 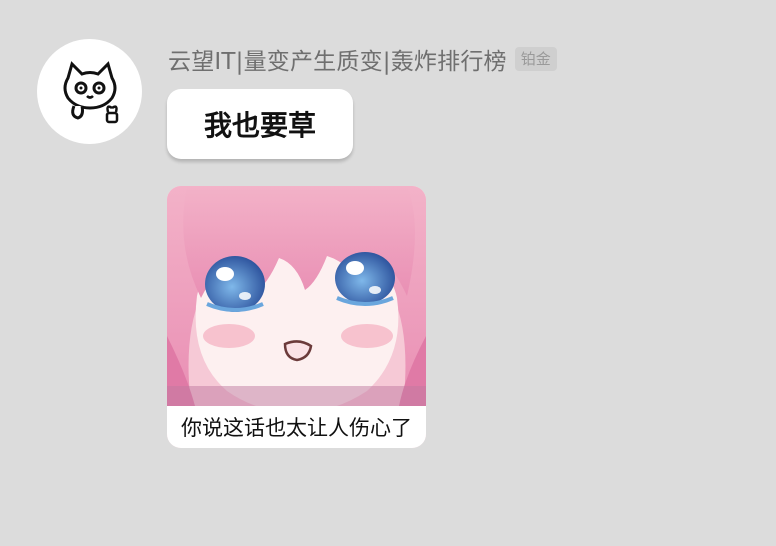 What do you see at coordinates (535, 59) in the screenshot?
I see `rank-badge: 铂金` at bounding box center [535, 59].